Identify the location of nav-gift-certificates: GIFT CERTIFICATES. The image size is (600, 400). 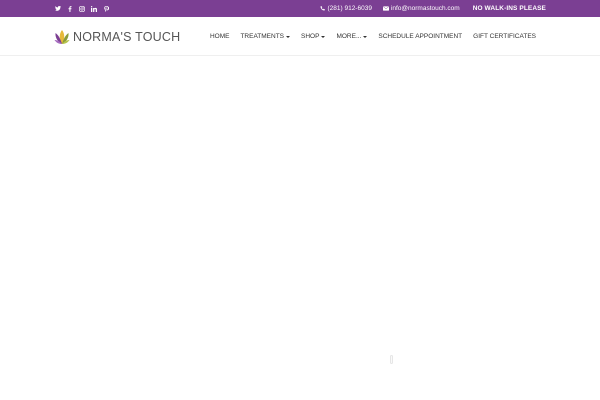
(504, 36).